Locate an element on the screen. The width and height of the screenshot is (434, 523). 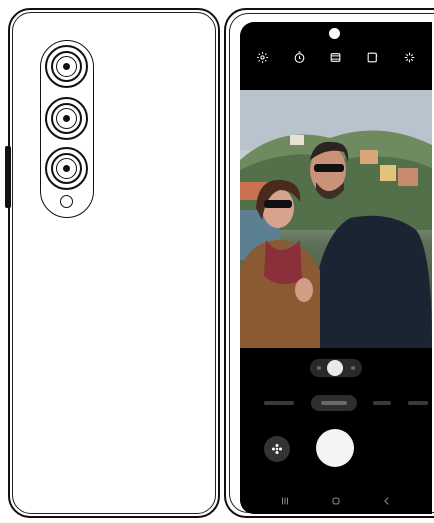
aspect-ratio-icon is located at coordinates (336, 57).